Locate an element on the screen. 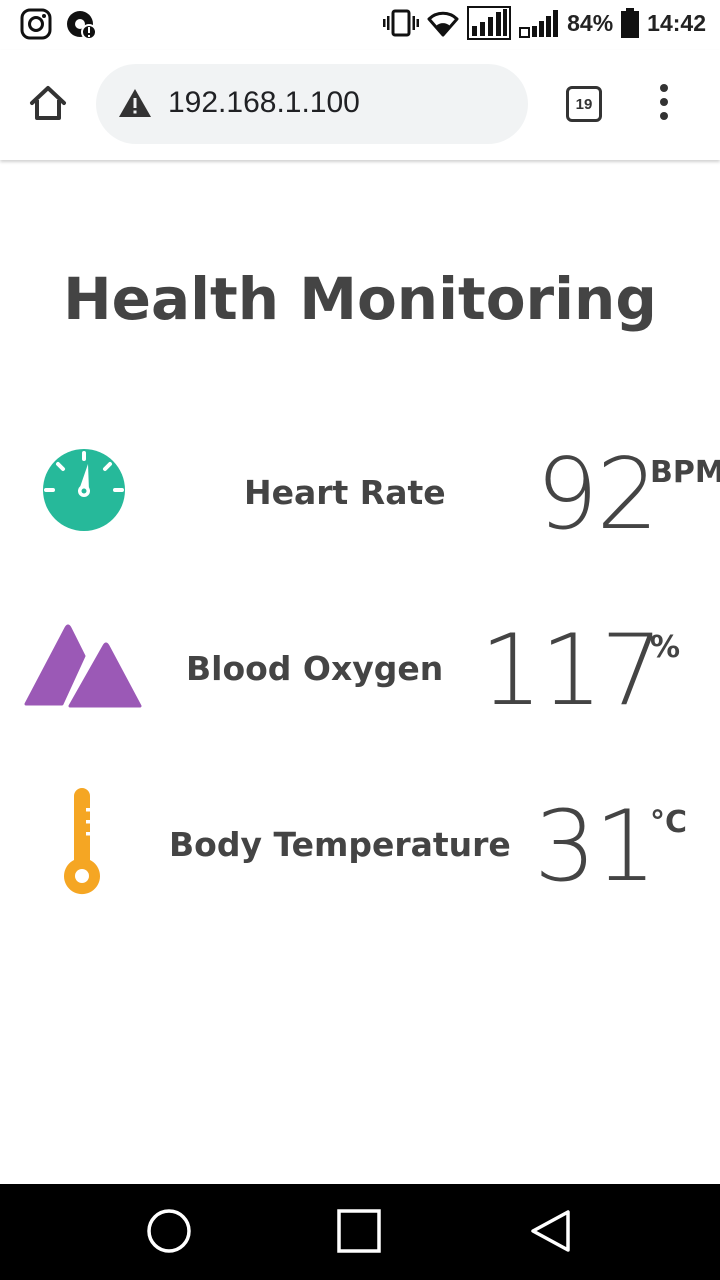 The image size is (720, 1280). thermometer-icon is located at coordinates (82, 844).